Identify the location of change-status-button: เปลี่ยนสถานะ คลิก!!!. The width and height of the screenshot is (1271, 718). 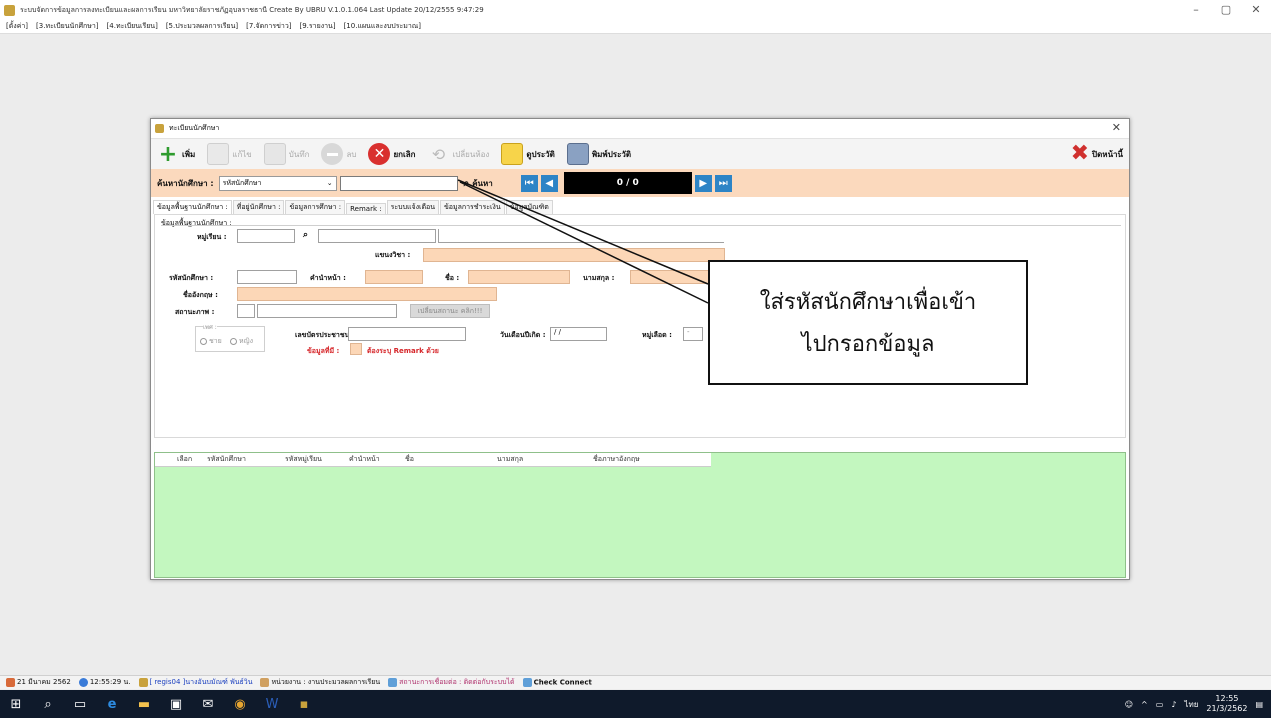
(450, 311).